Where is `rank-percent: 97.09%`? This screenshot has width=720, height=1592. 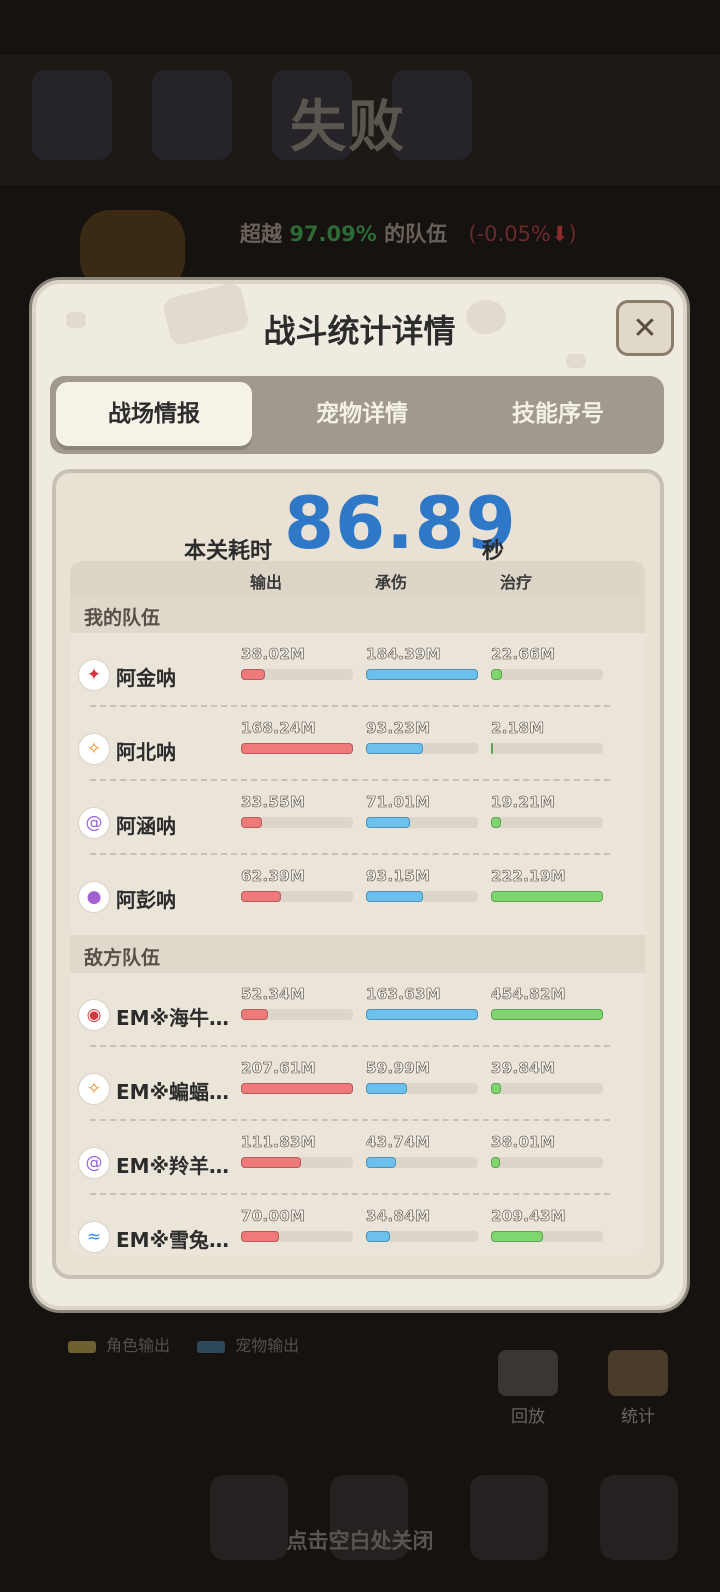
rank-percent: 97.09% is located at coordinates (333, 234).